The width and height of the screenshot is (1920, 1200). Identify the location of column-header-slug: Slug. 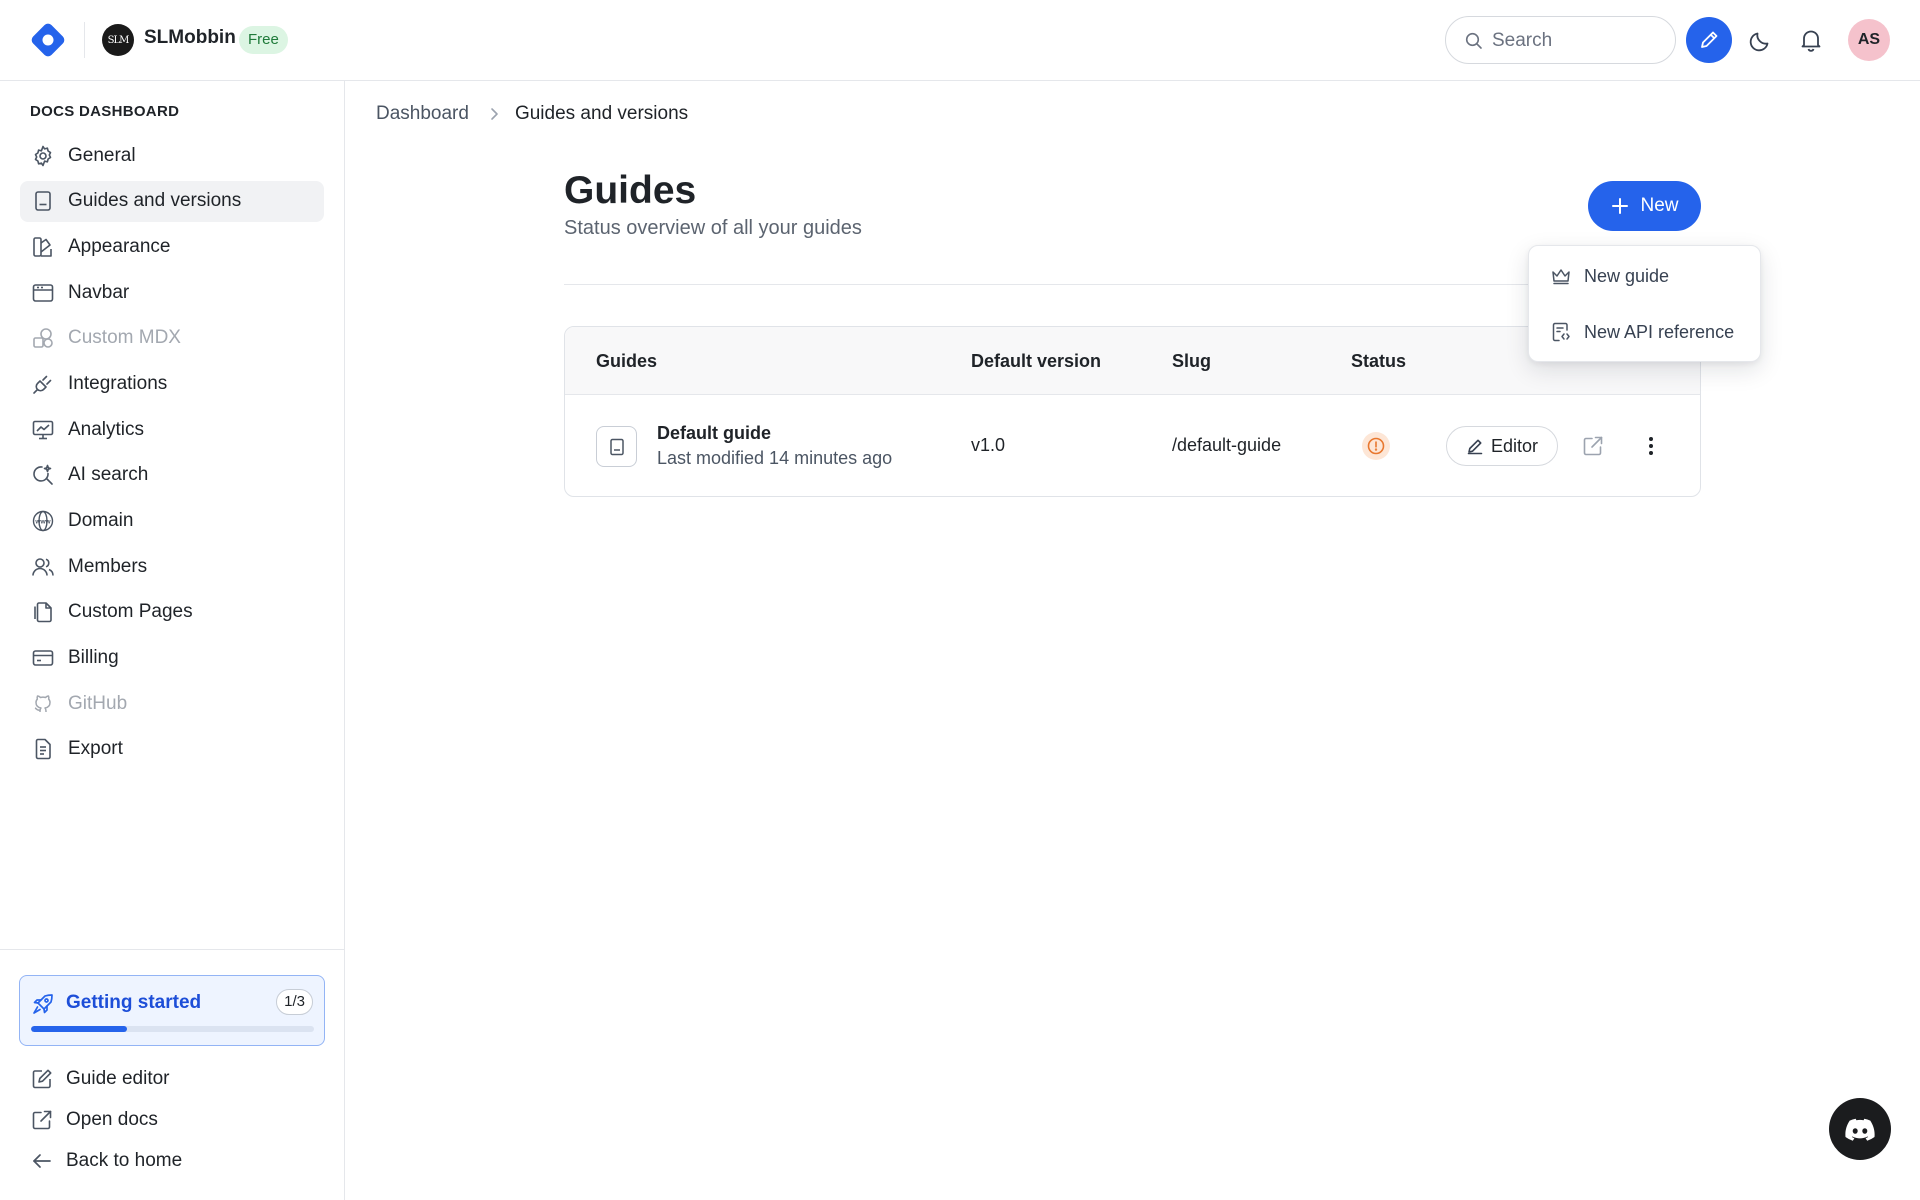
(1191, 361).